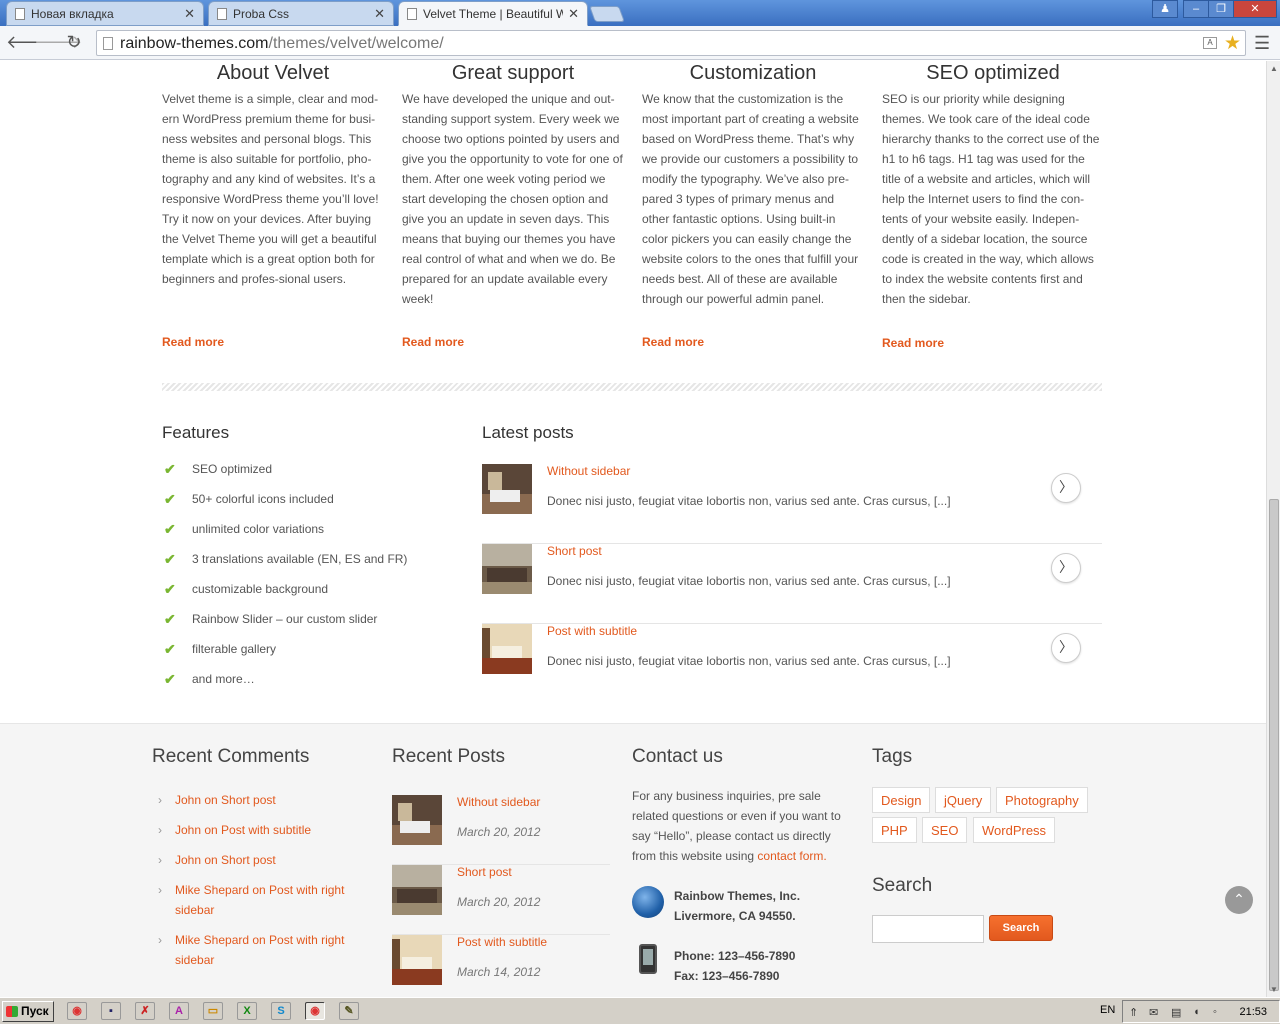 The image size is (1280, 1024). Describe the element at coordinates (1274, 68) in the screenshot. I see `scroll-up-icon: ▲` at that location.